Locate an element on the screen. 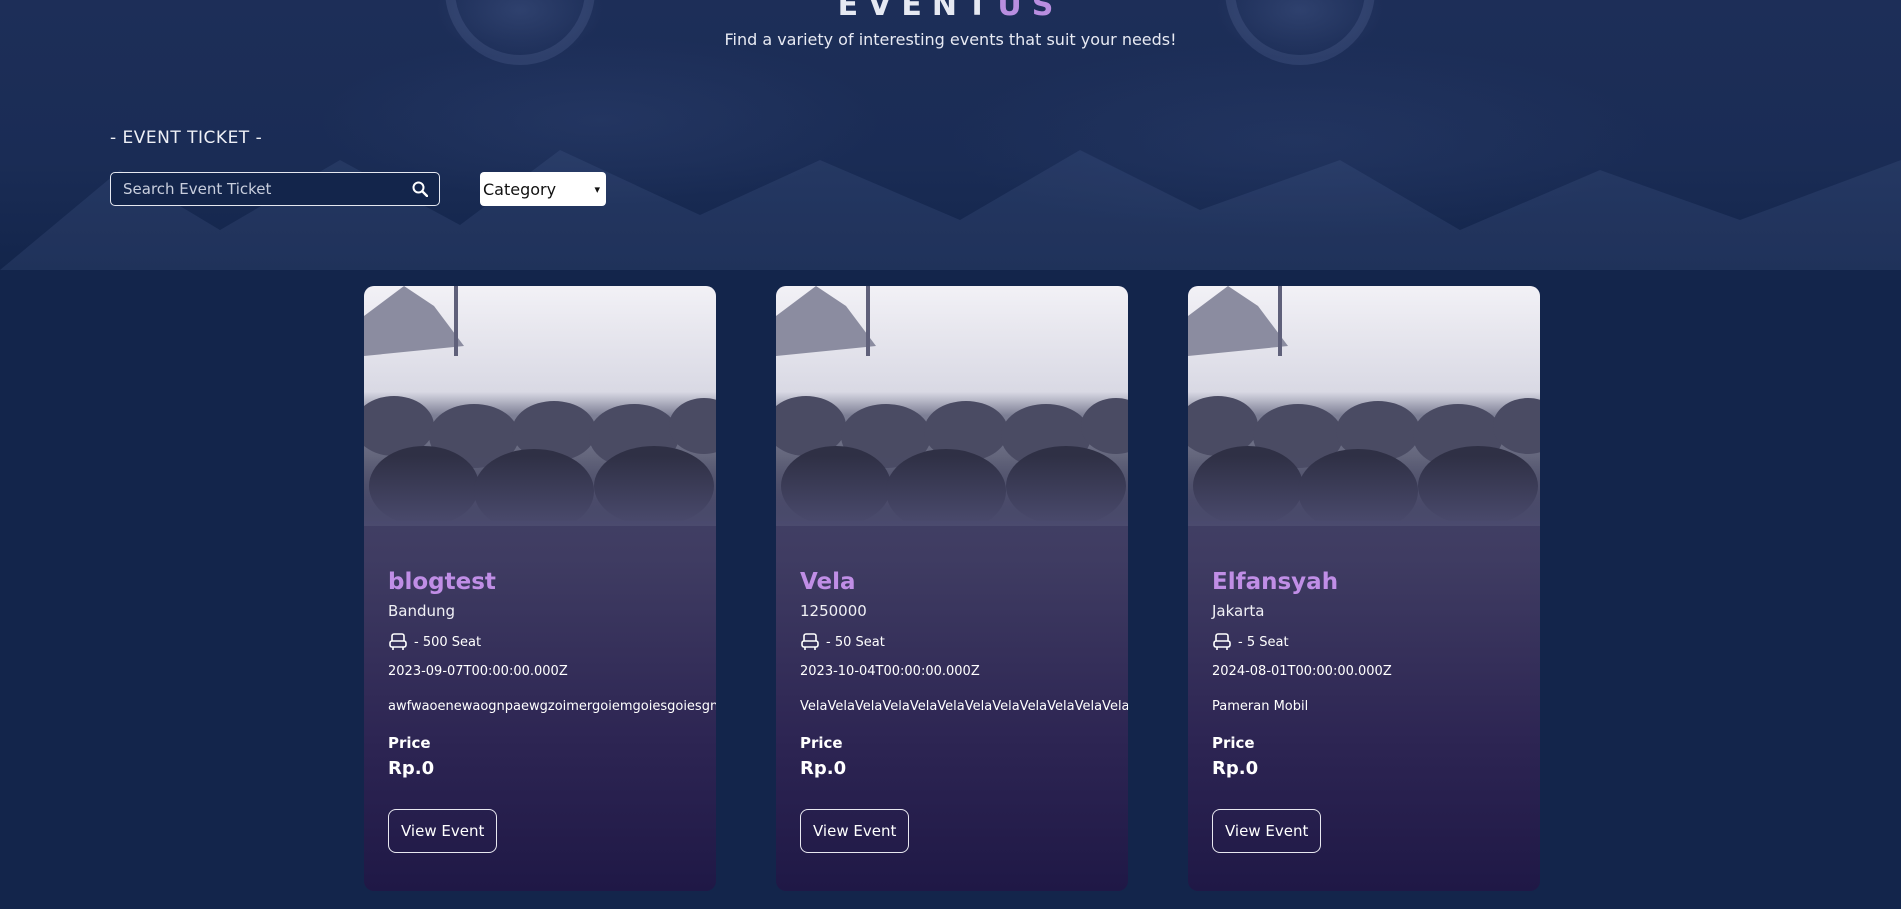 This screenshot has width=1901, height=909. event-seats: - 50 Seat is located at coordinates (964, 642).